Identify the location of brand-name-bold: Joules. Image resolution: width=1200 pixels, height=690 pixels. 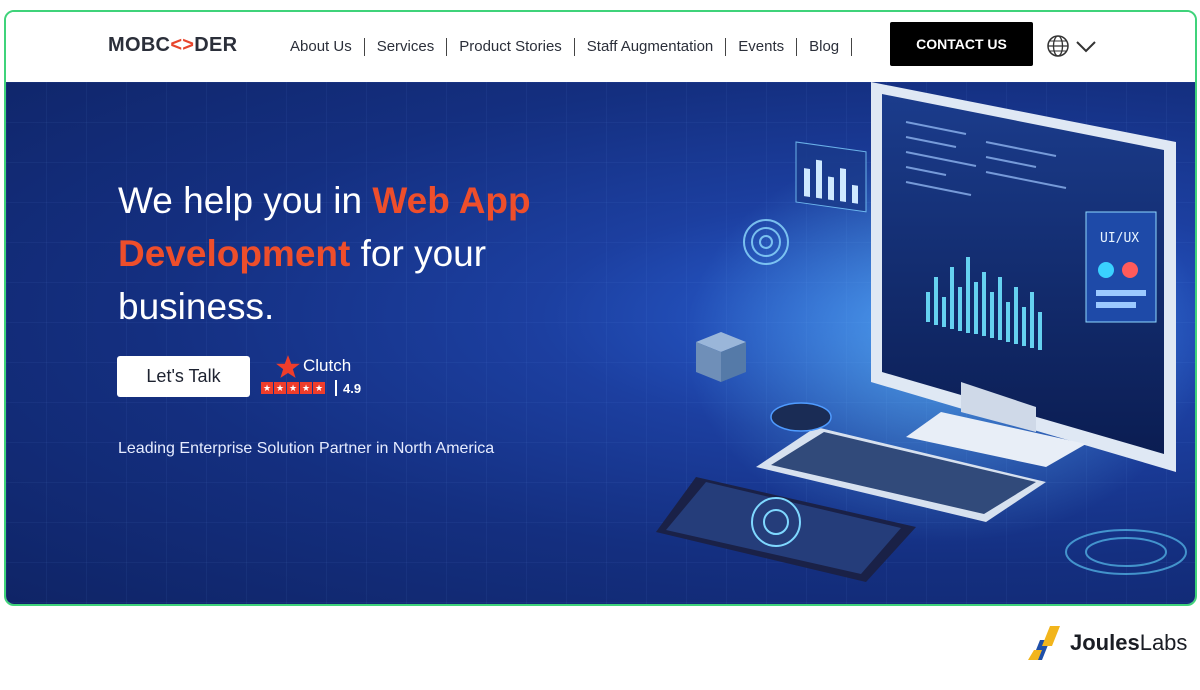
(1105, 642).